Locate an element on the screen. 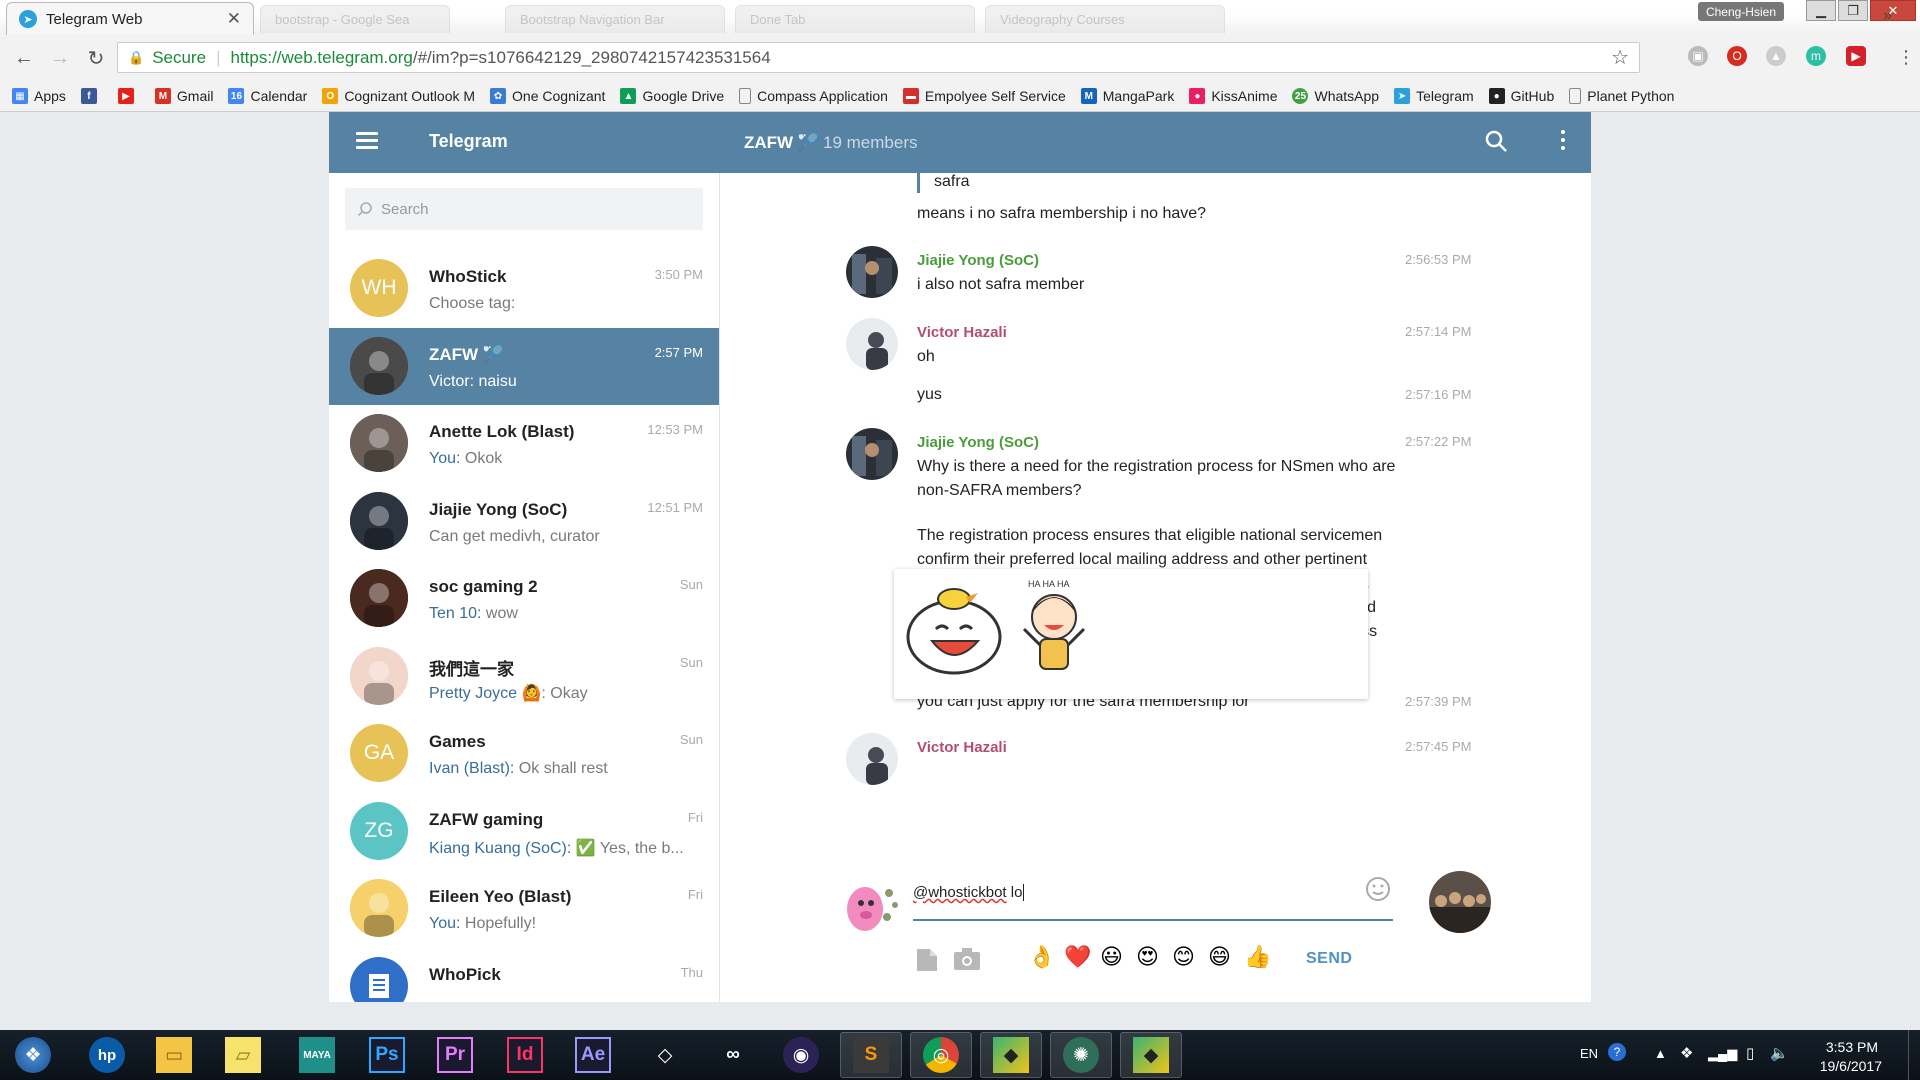 This screenshot has width=1920, height=1080. chat-members-count: 19 members is located at coordinates (870, 143).